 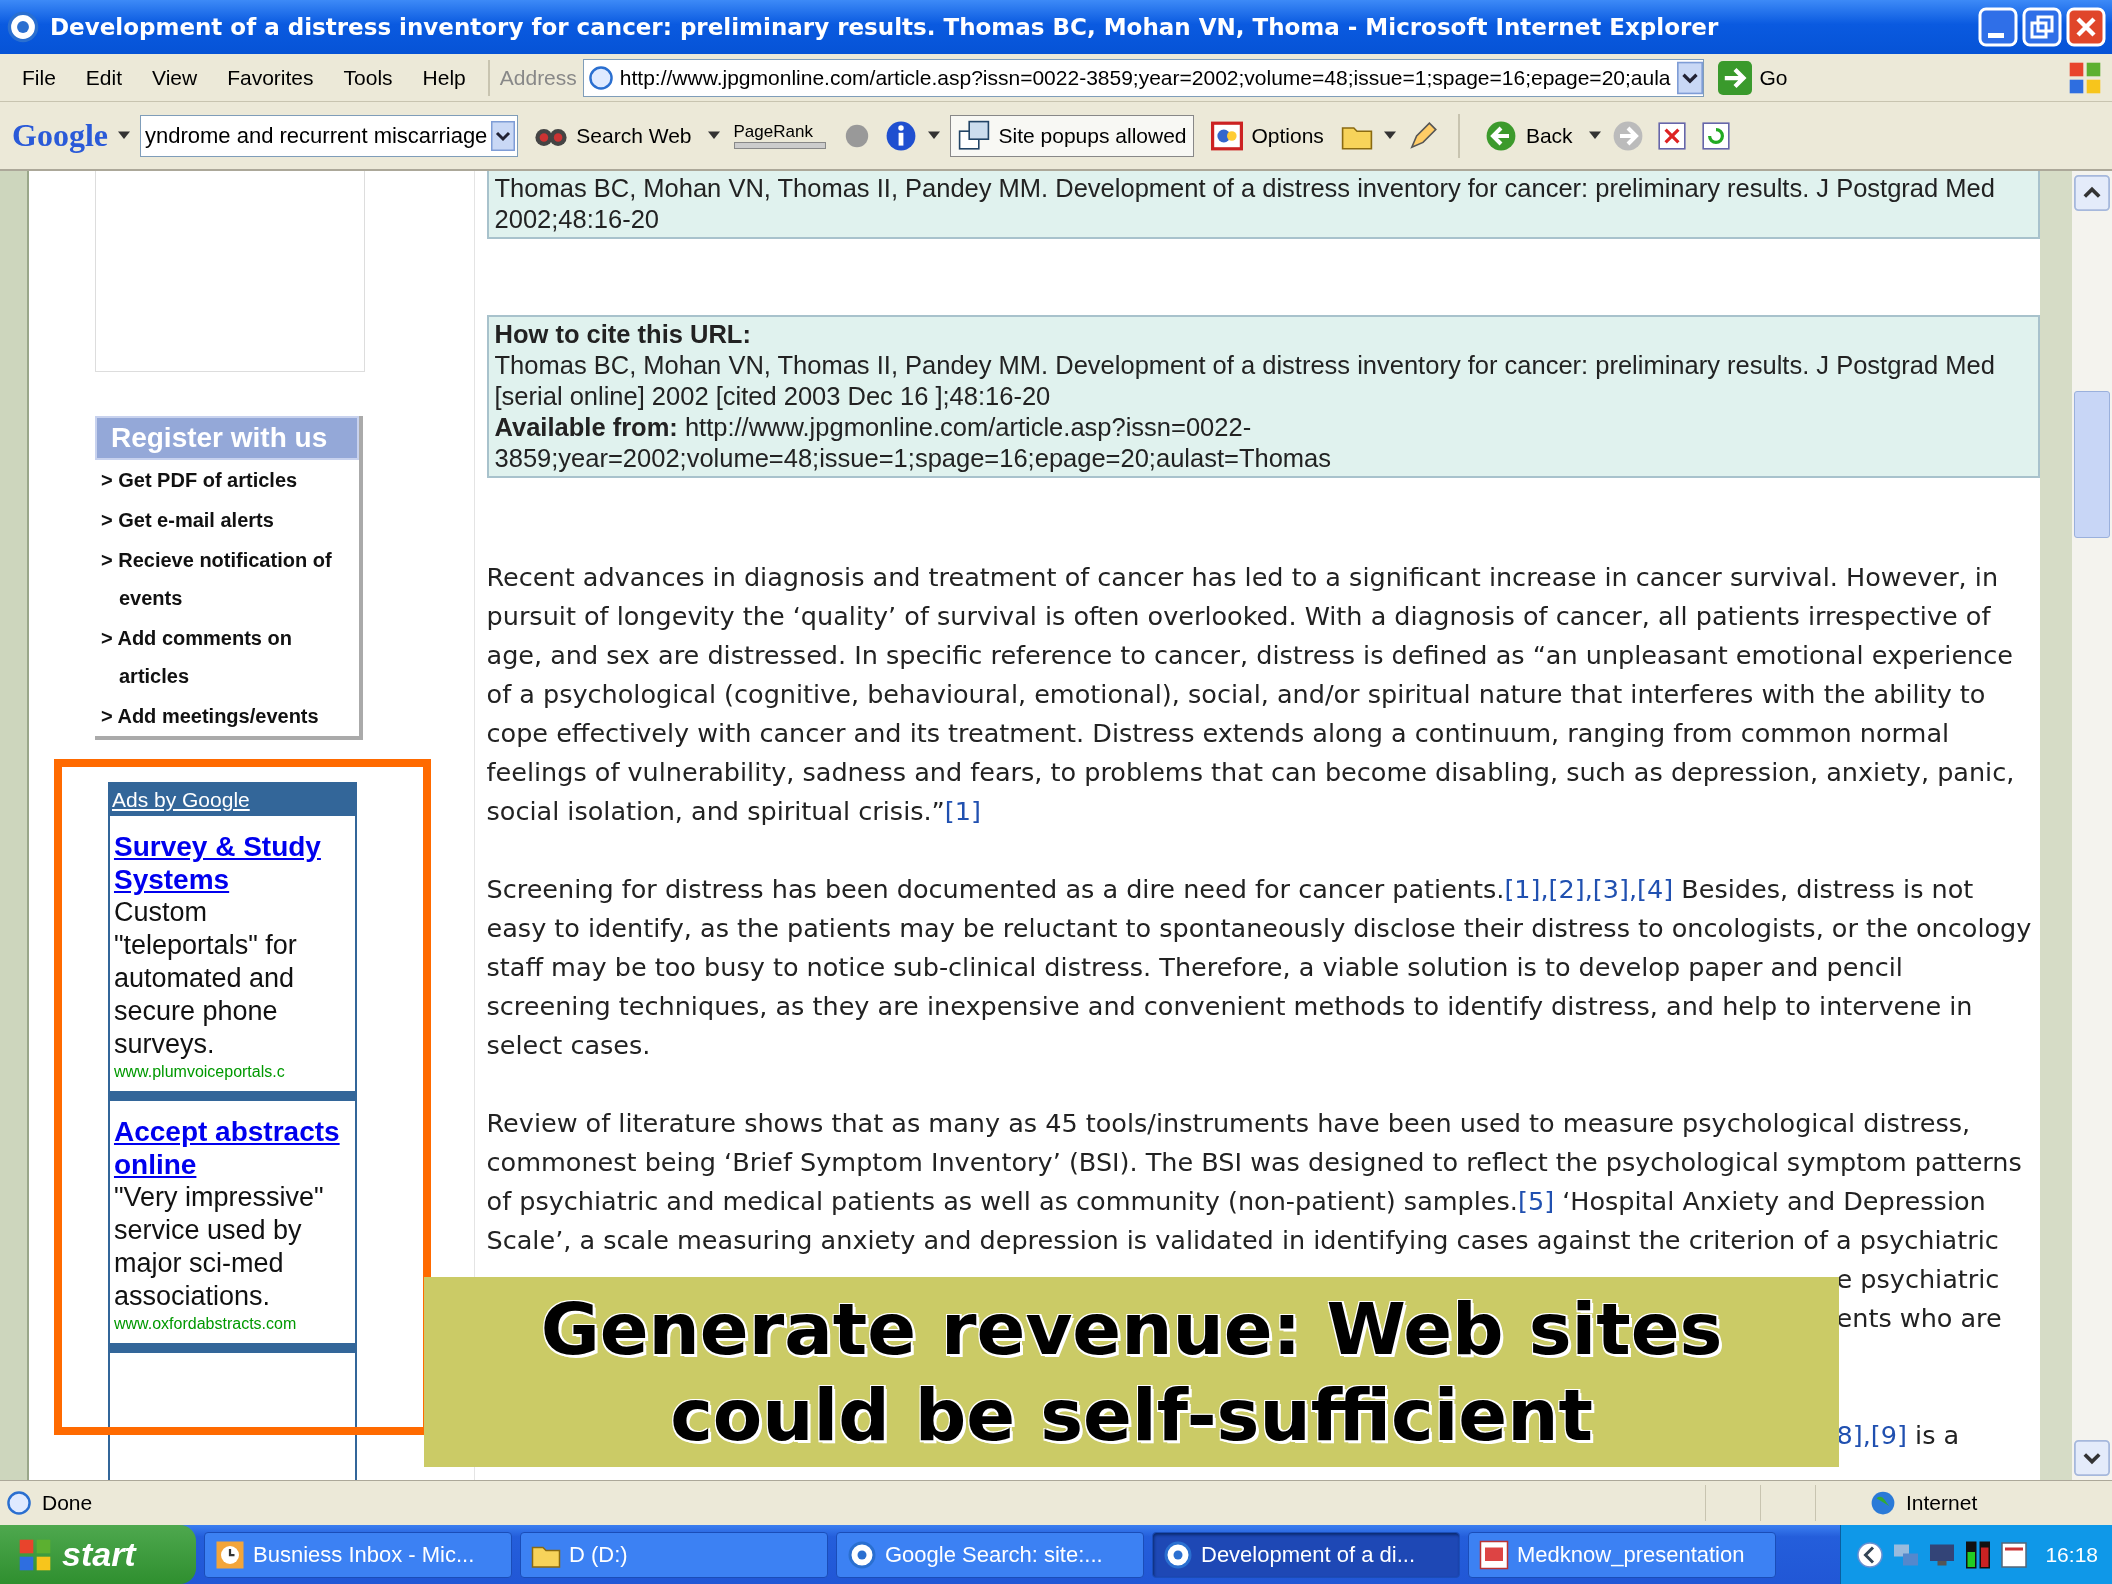 What do you see at coordinates (885, 27) in the screenshot?
I see `window-title: Development of a distress inventory for cancer: preliminary results. Thomas BC, Mohan VN, Thoma - Microsoft Internet Explorer` at bounding box center [885, 27].